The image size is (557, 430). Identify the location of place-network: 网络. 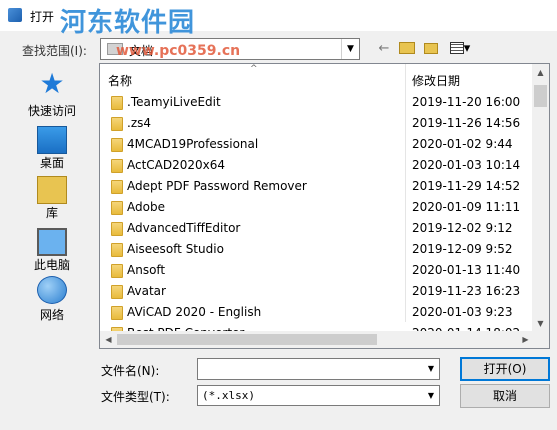
(52, 300).